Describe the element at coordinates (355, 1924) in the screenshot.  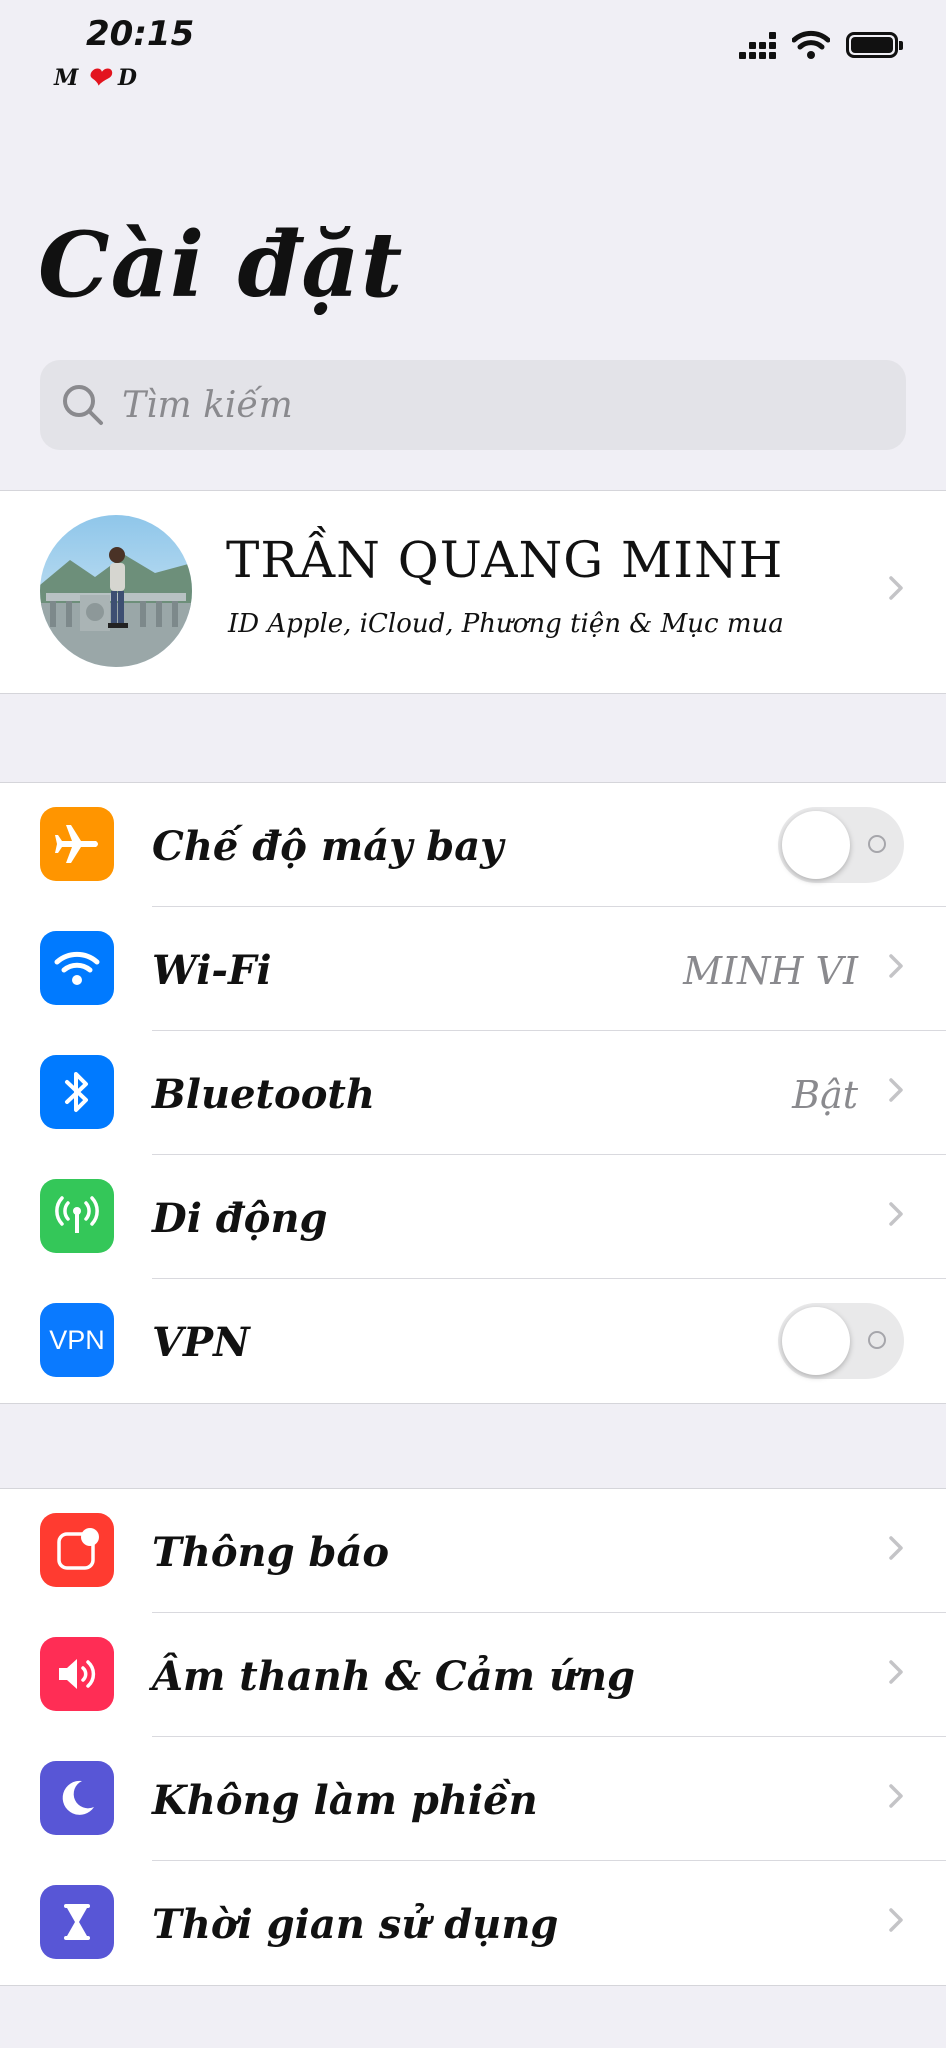
I see `screen-time-label: Thời gian sử dụng` at that location.